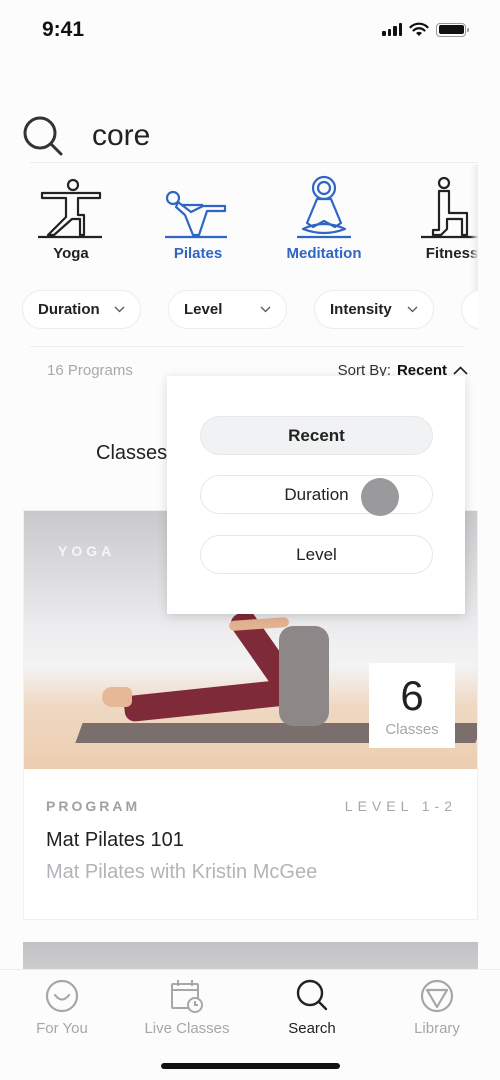 This screenshot has height=1080, width=500. I want to click on results-count: 16 Programs, so click(90, 370).